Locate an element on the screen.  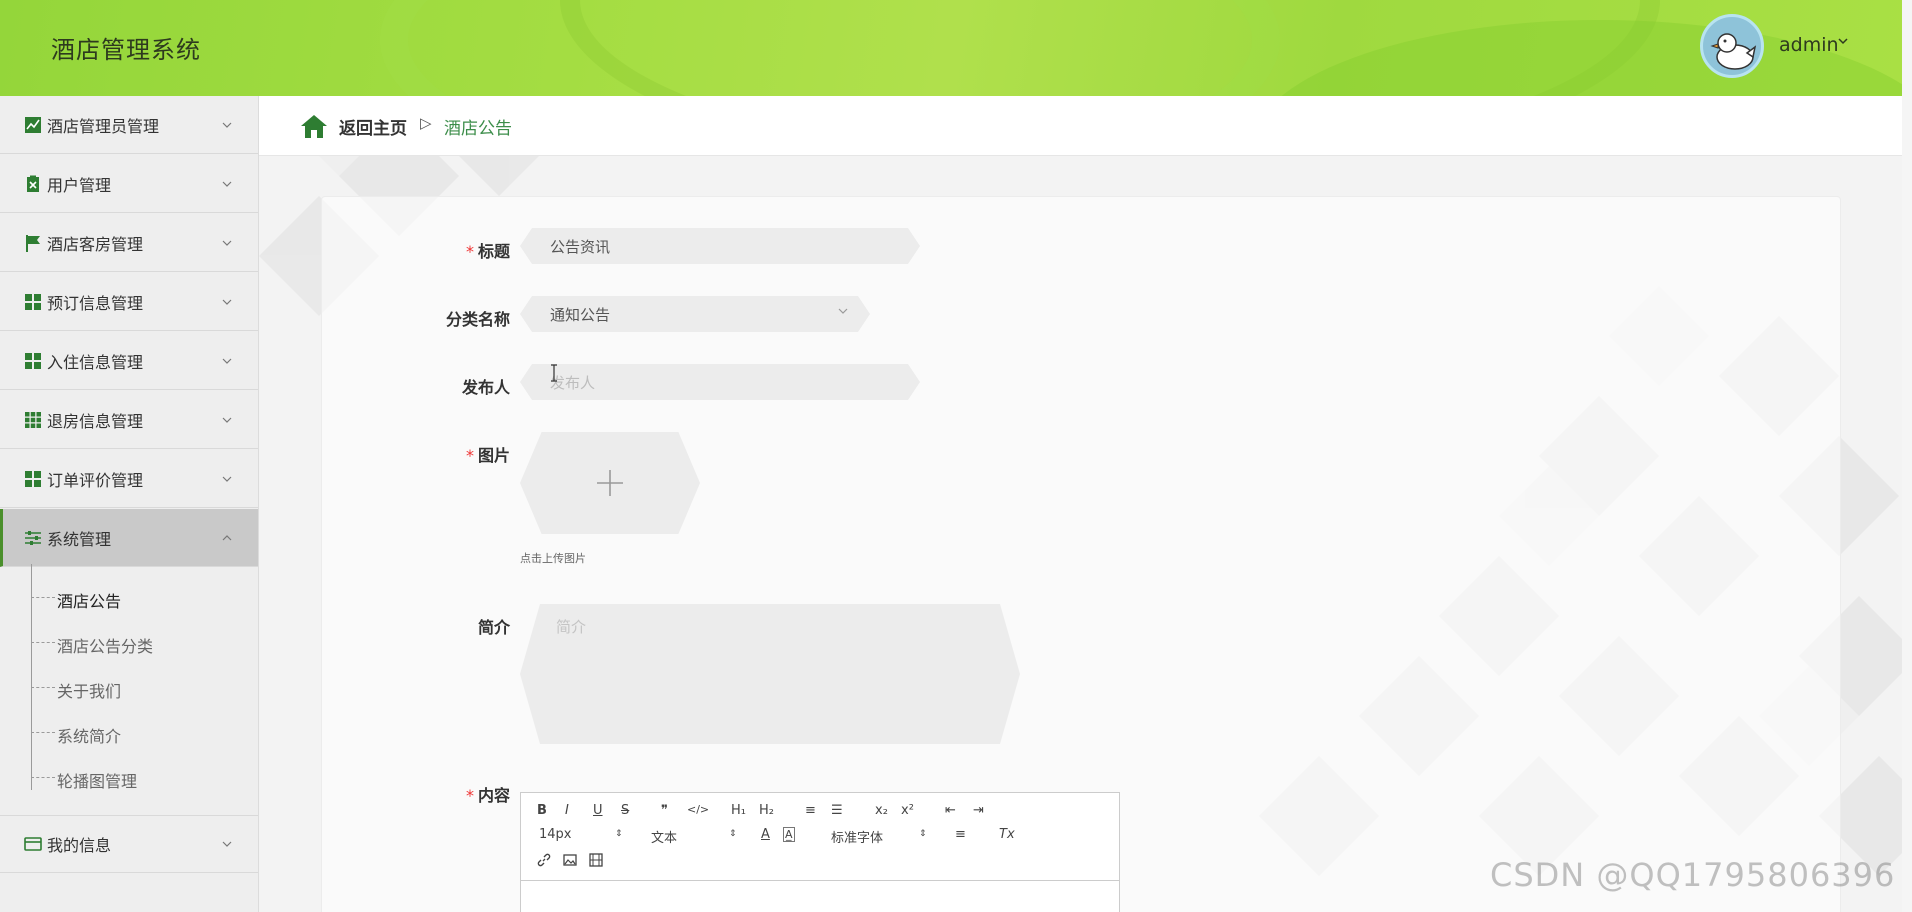
sidebar-item-hotel-admin: 酒店管理员管理 is located at coordinates (129, 125).